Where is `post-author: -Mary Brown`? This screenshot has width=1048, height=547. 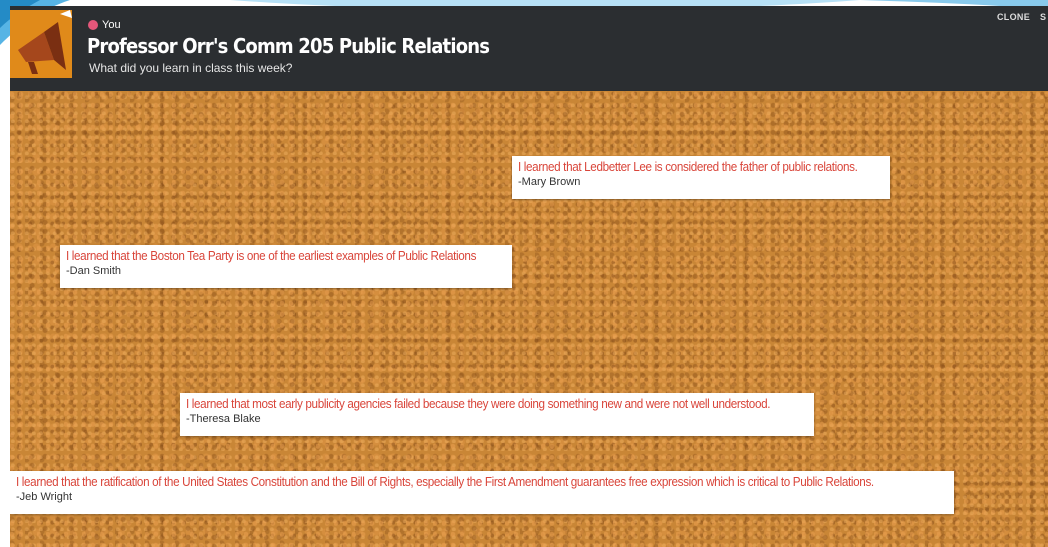 post-author: -Mary Brown is located at coordinates (549, 182).